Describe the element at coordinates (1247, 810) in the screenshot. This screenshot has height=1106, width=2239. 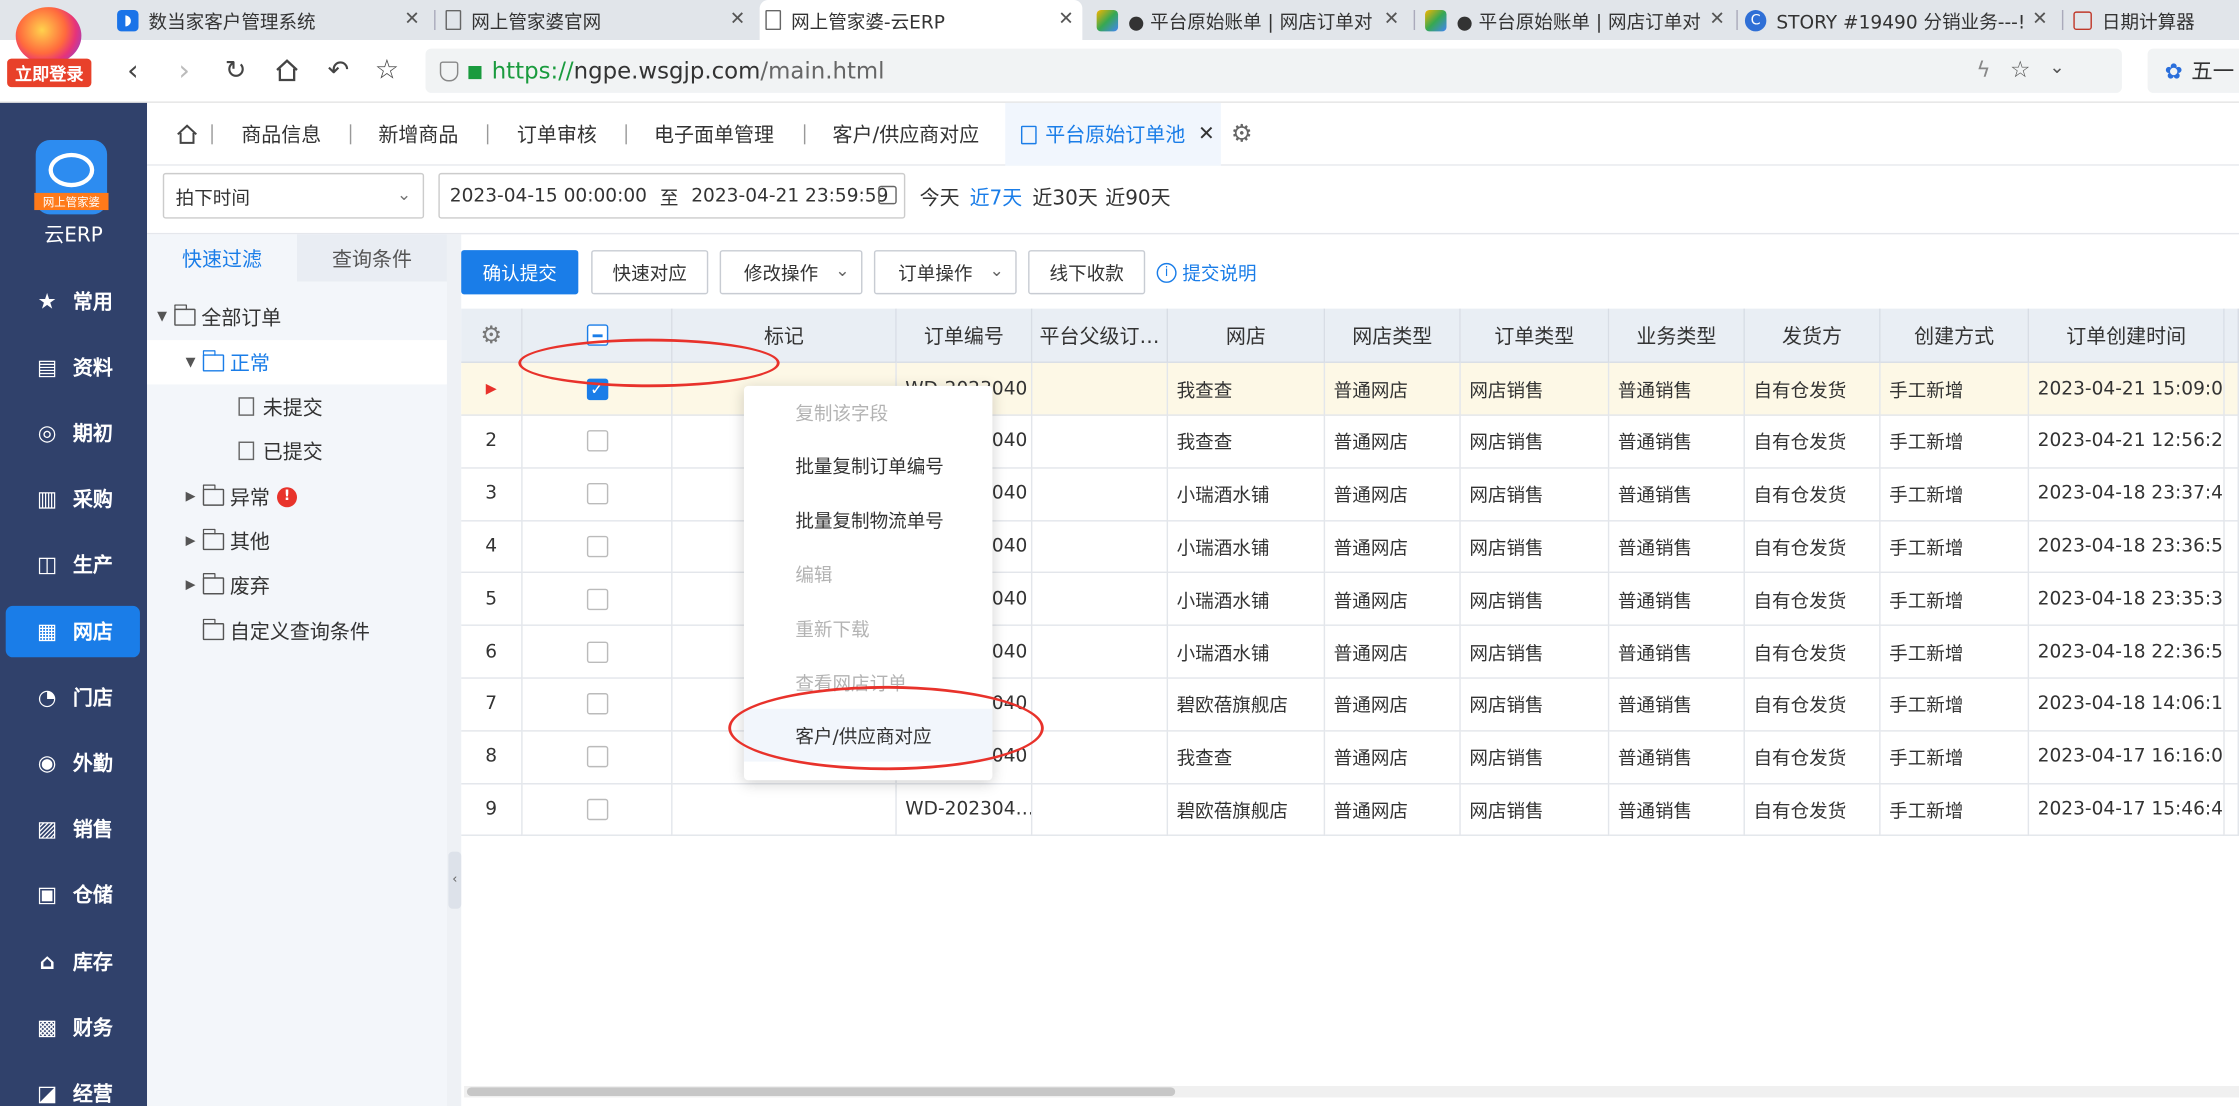
I see `shop-cell: 碧欧蓓旗舰店` at that location.